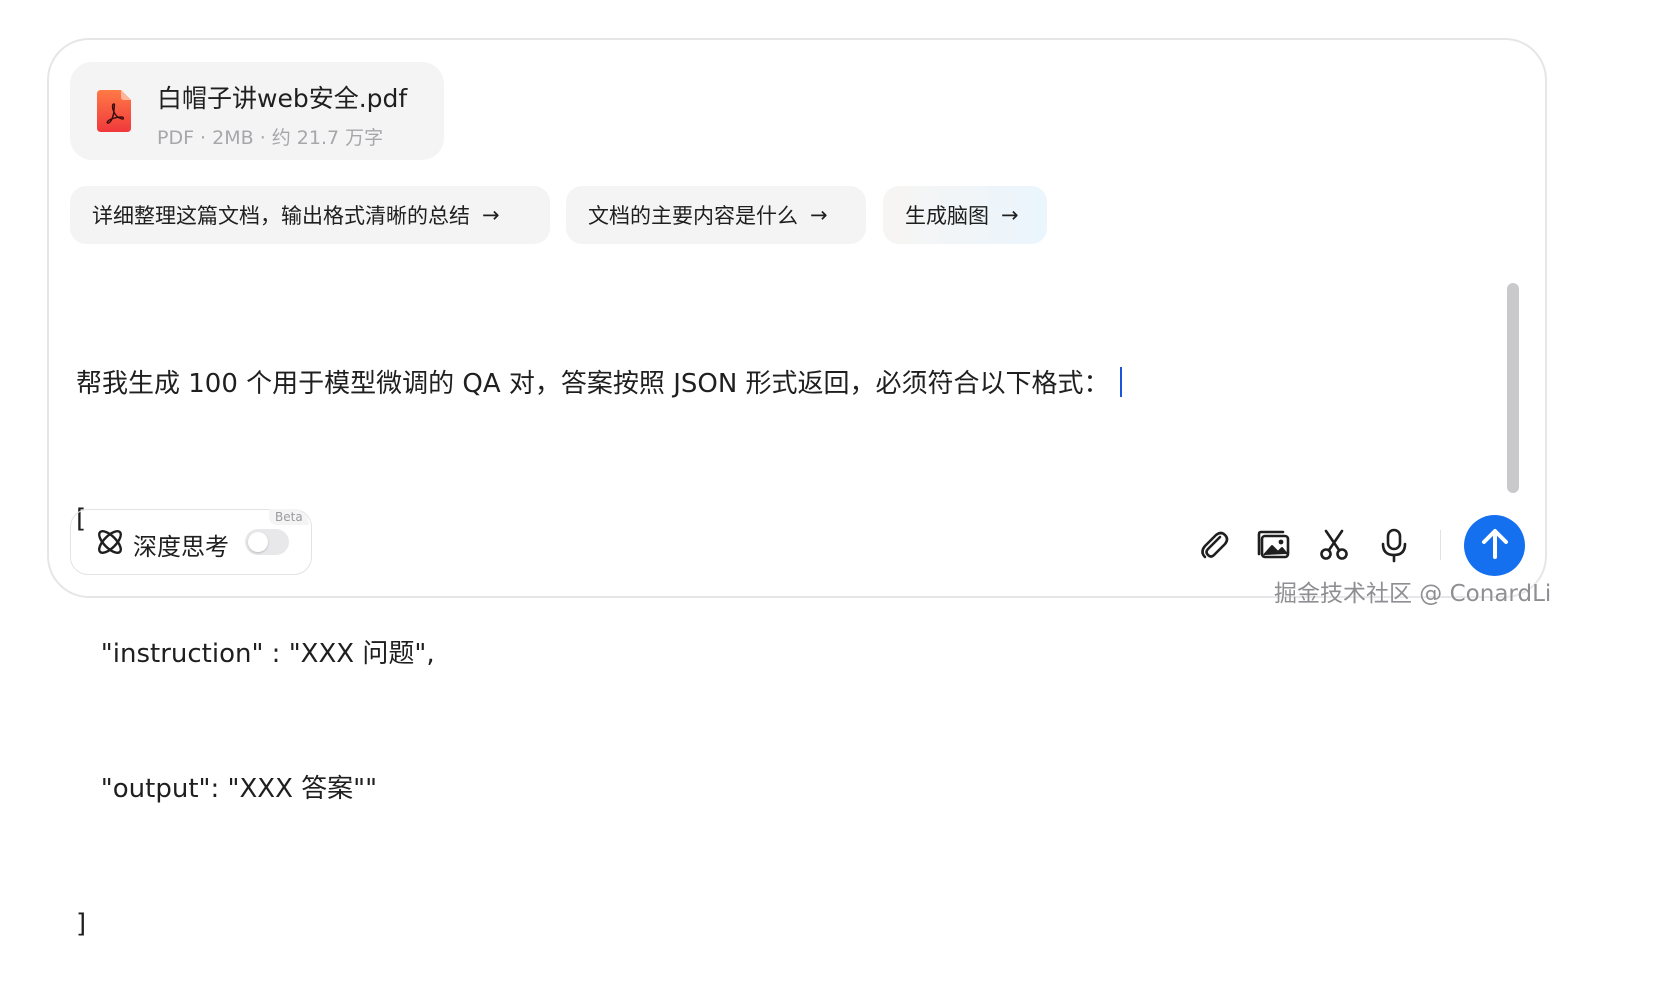  I want to click on suggestion-label: 生成脑图, so click(947, 216).